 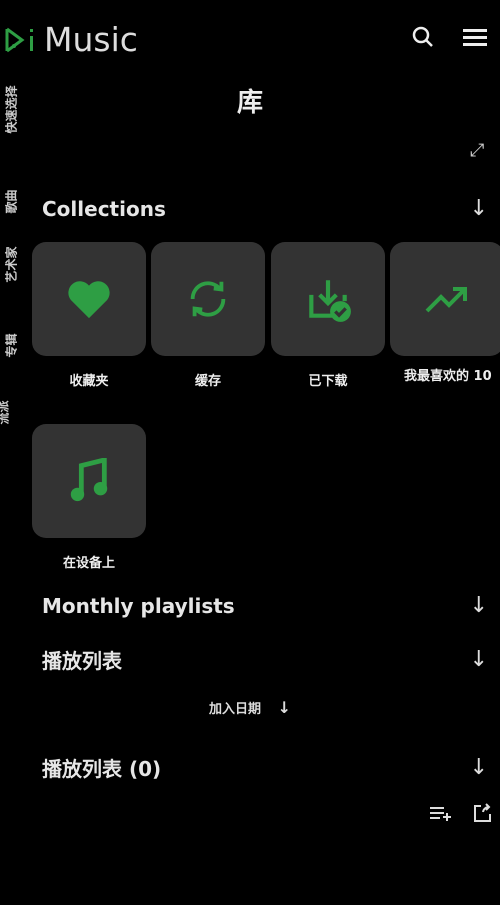 I want to click on sidebar-item-genres: 流派, so click(x=6, y=412).